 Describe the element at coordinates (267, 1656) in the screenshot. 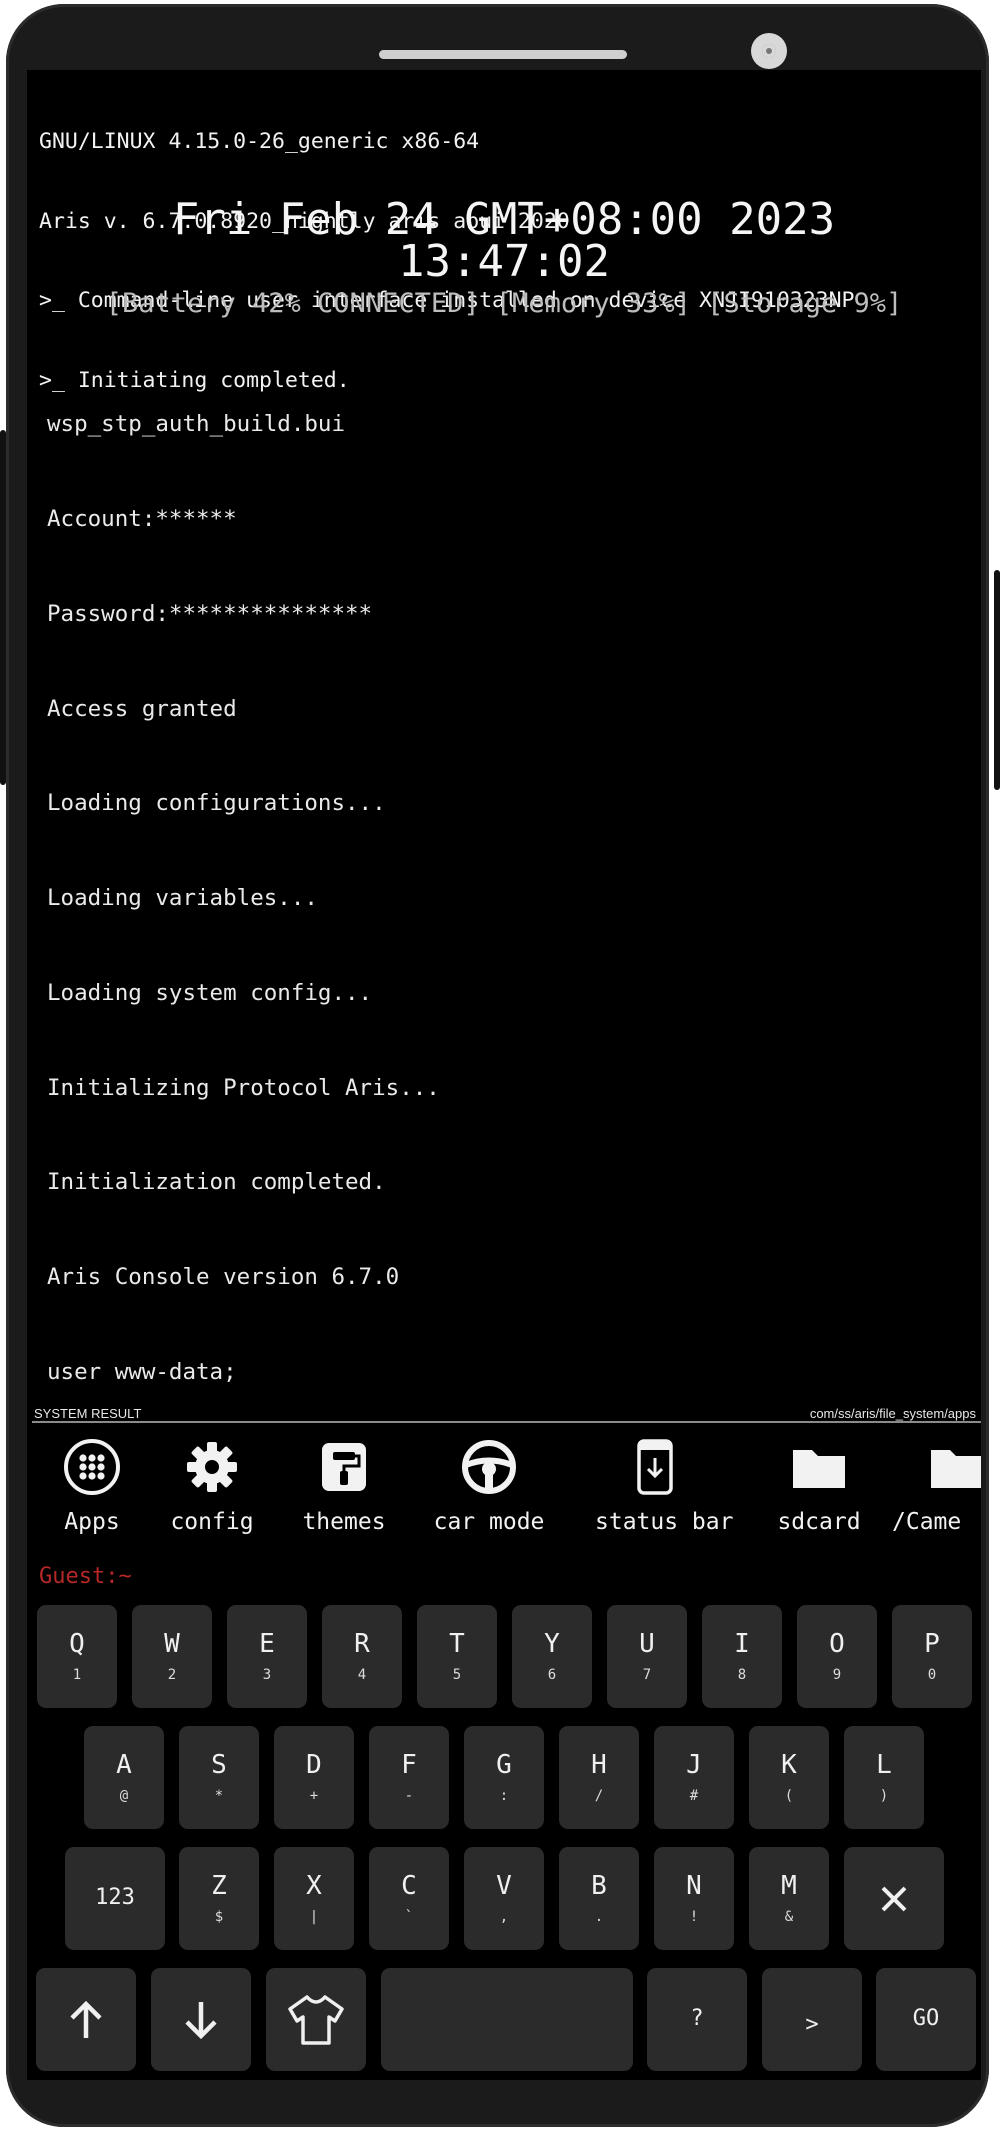

I see `key-e: E3` at that location.